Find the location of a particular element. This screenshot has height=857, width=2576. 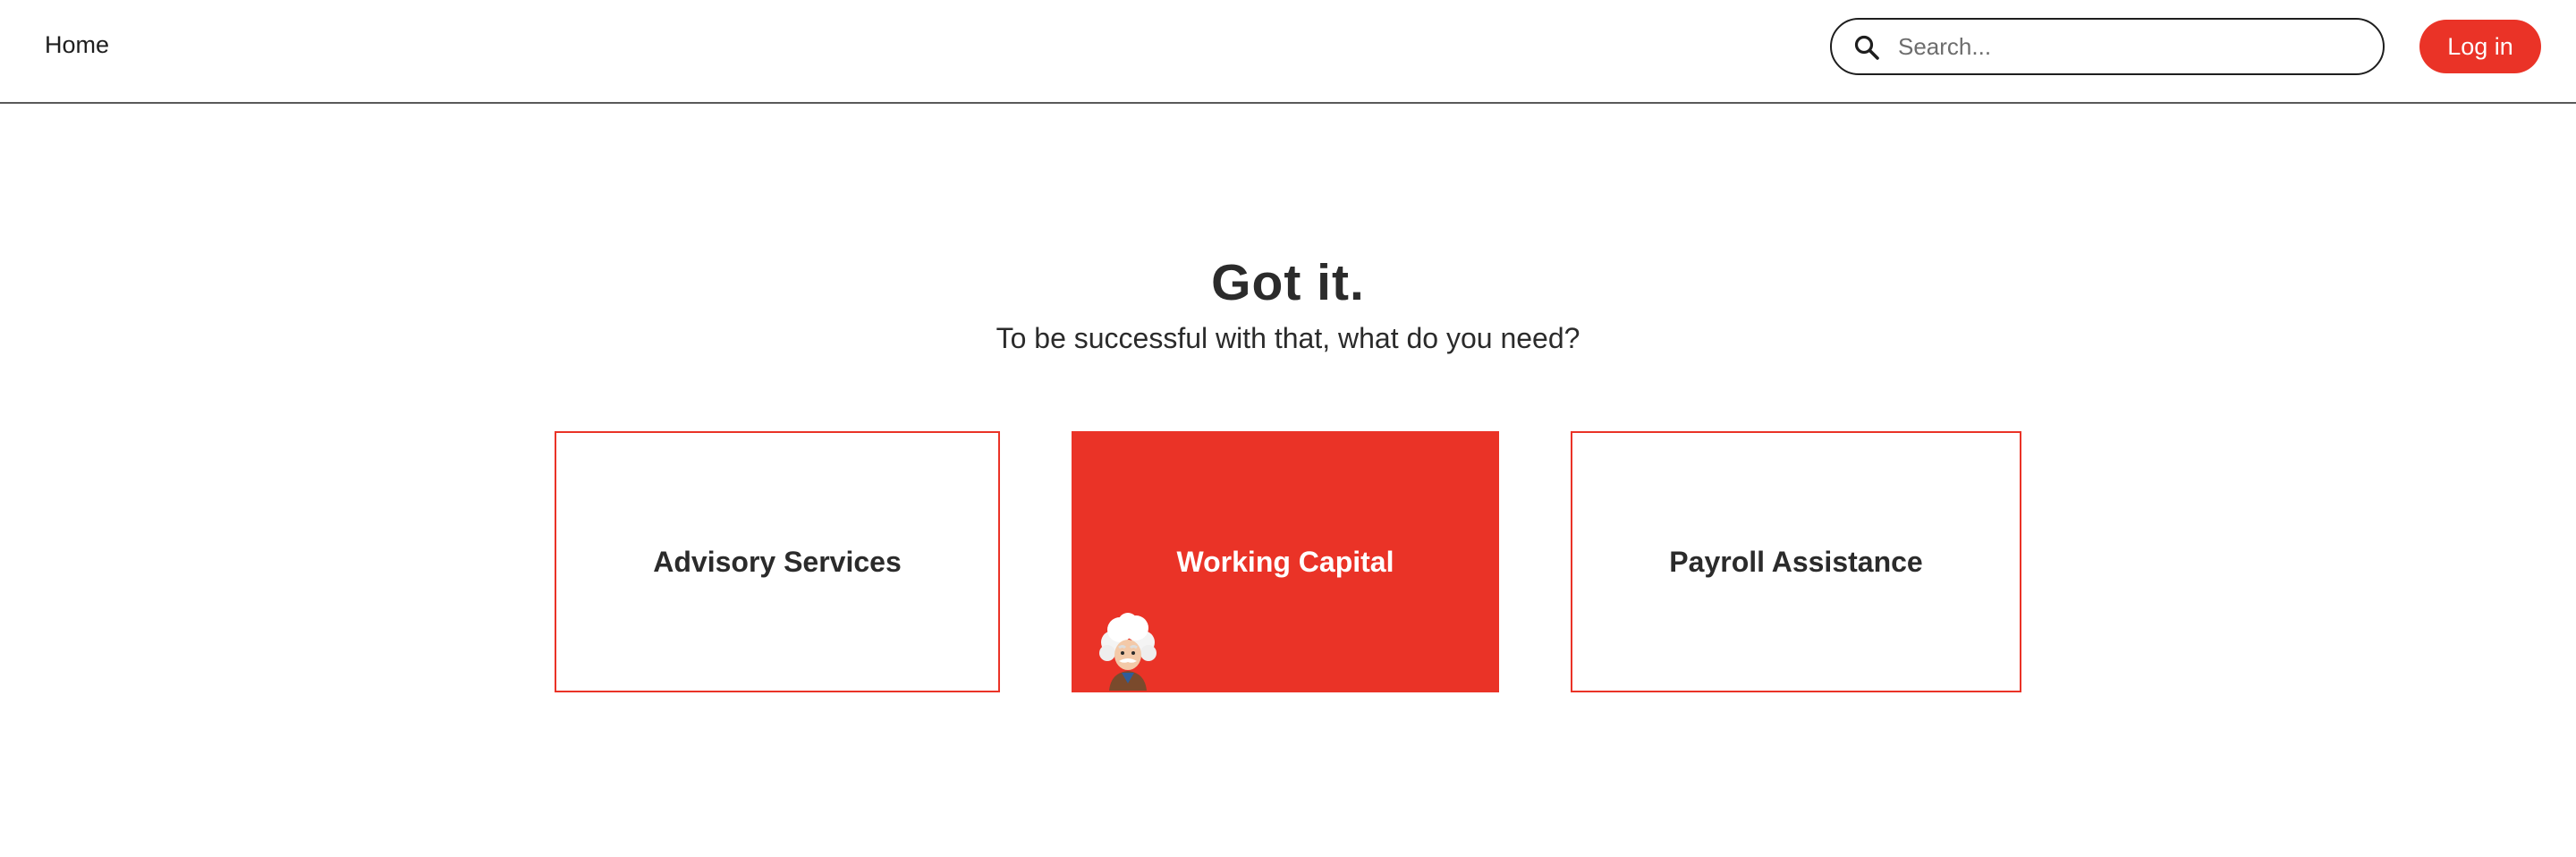

nav-home-link: Home is located at coordinates (77, 45).